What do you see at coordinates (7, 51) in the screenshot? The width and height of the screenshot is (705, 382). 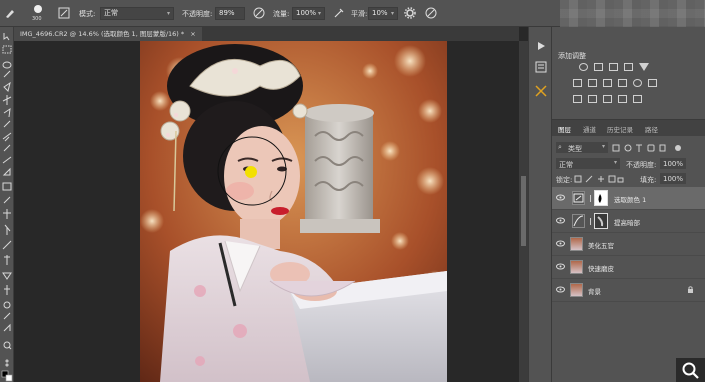 I see `marquee-tool` at bounding box center [7, 51].